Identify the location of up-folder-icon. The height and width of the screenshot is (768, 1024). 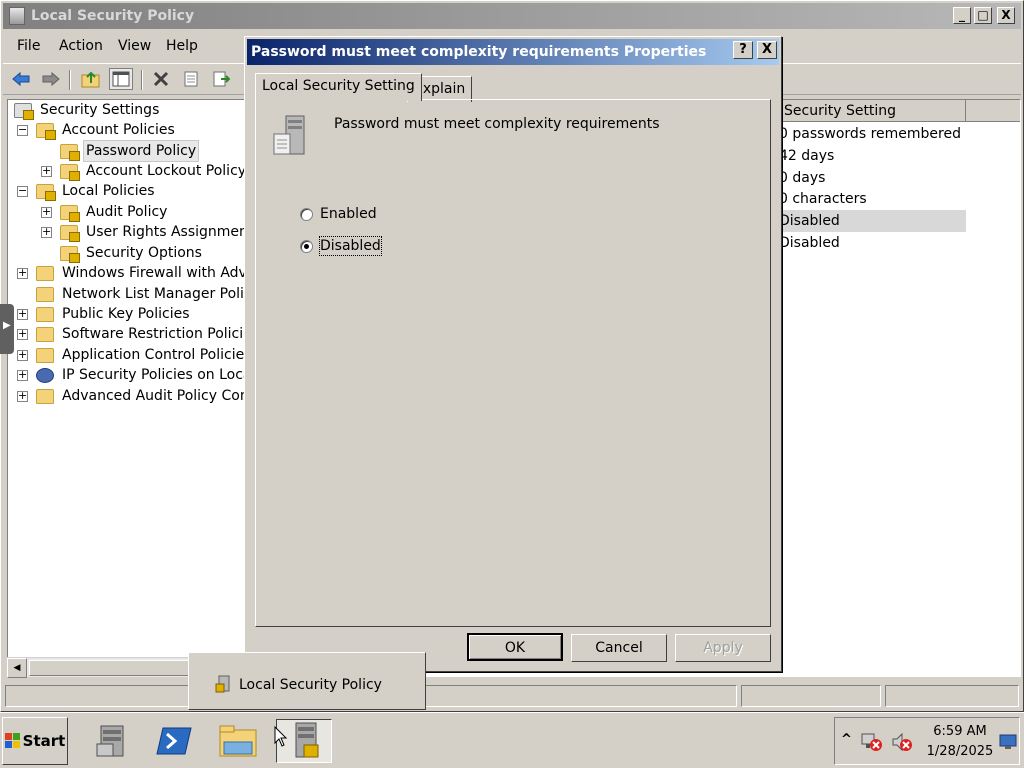
(91, 79).